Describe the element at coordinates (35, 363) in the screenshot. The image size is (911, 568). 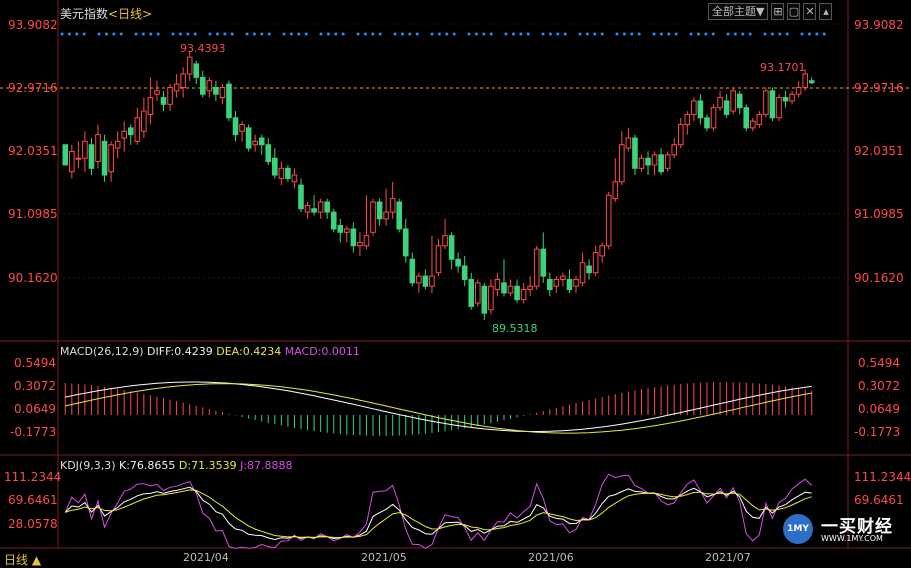
I see `macd-axis-left-0: 0.5494` at that location.